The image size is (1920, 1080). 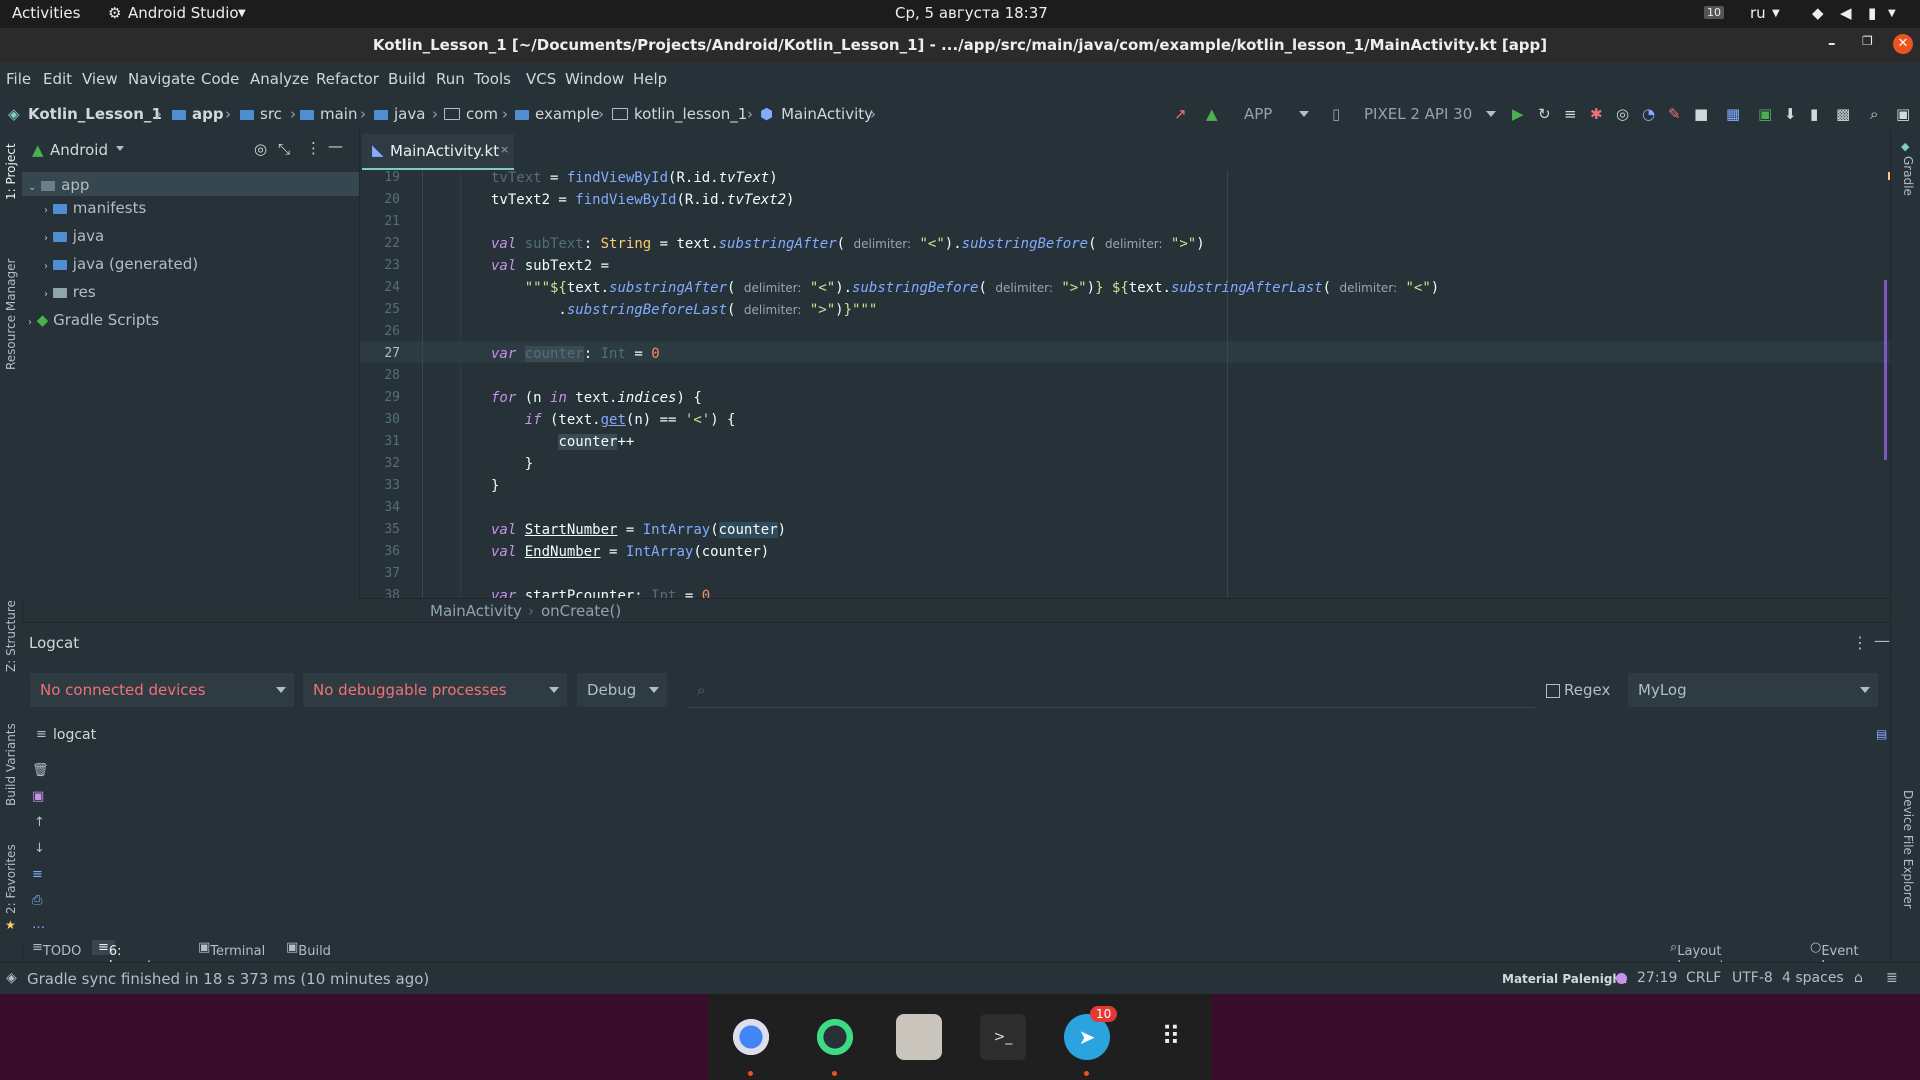 I want to click on log-level-dropdown: Debug, so click(x=622, y=690).